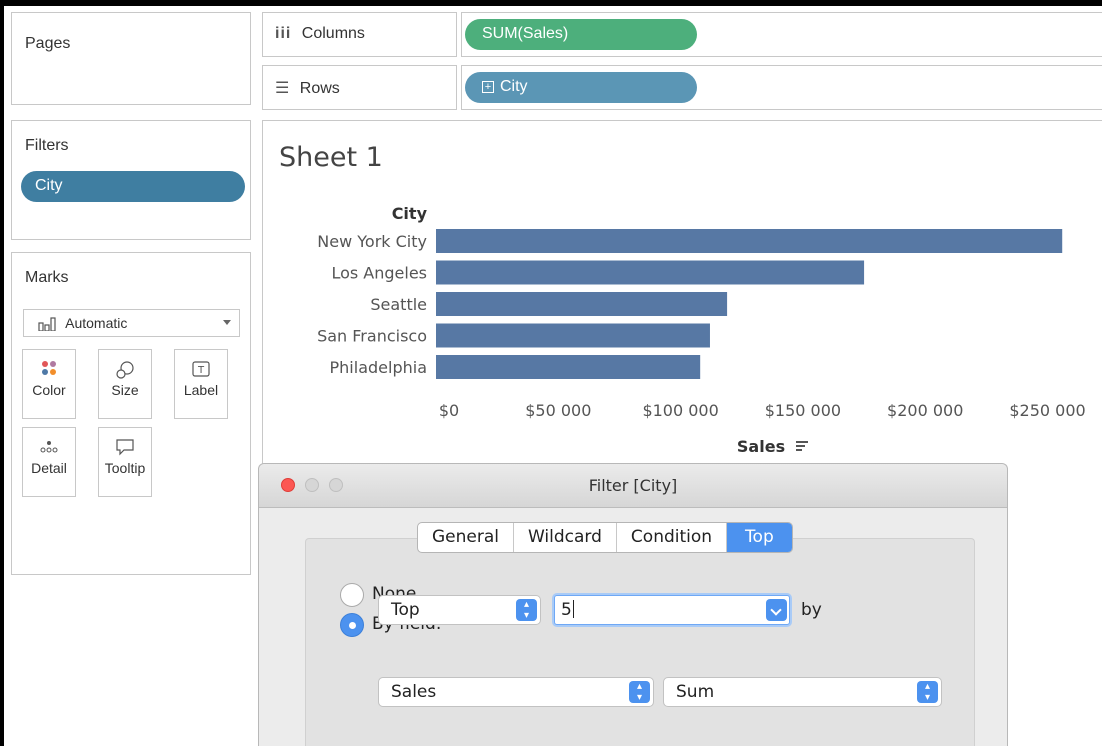  I want to click on chevron-down-icon, so click(776, 610).